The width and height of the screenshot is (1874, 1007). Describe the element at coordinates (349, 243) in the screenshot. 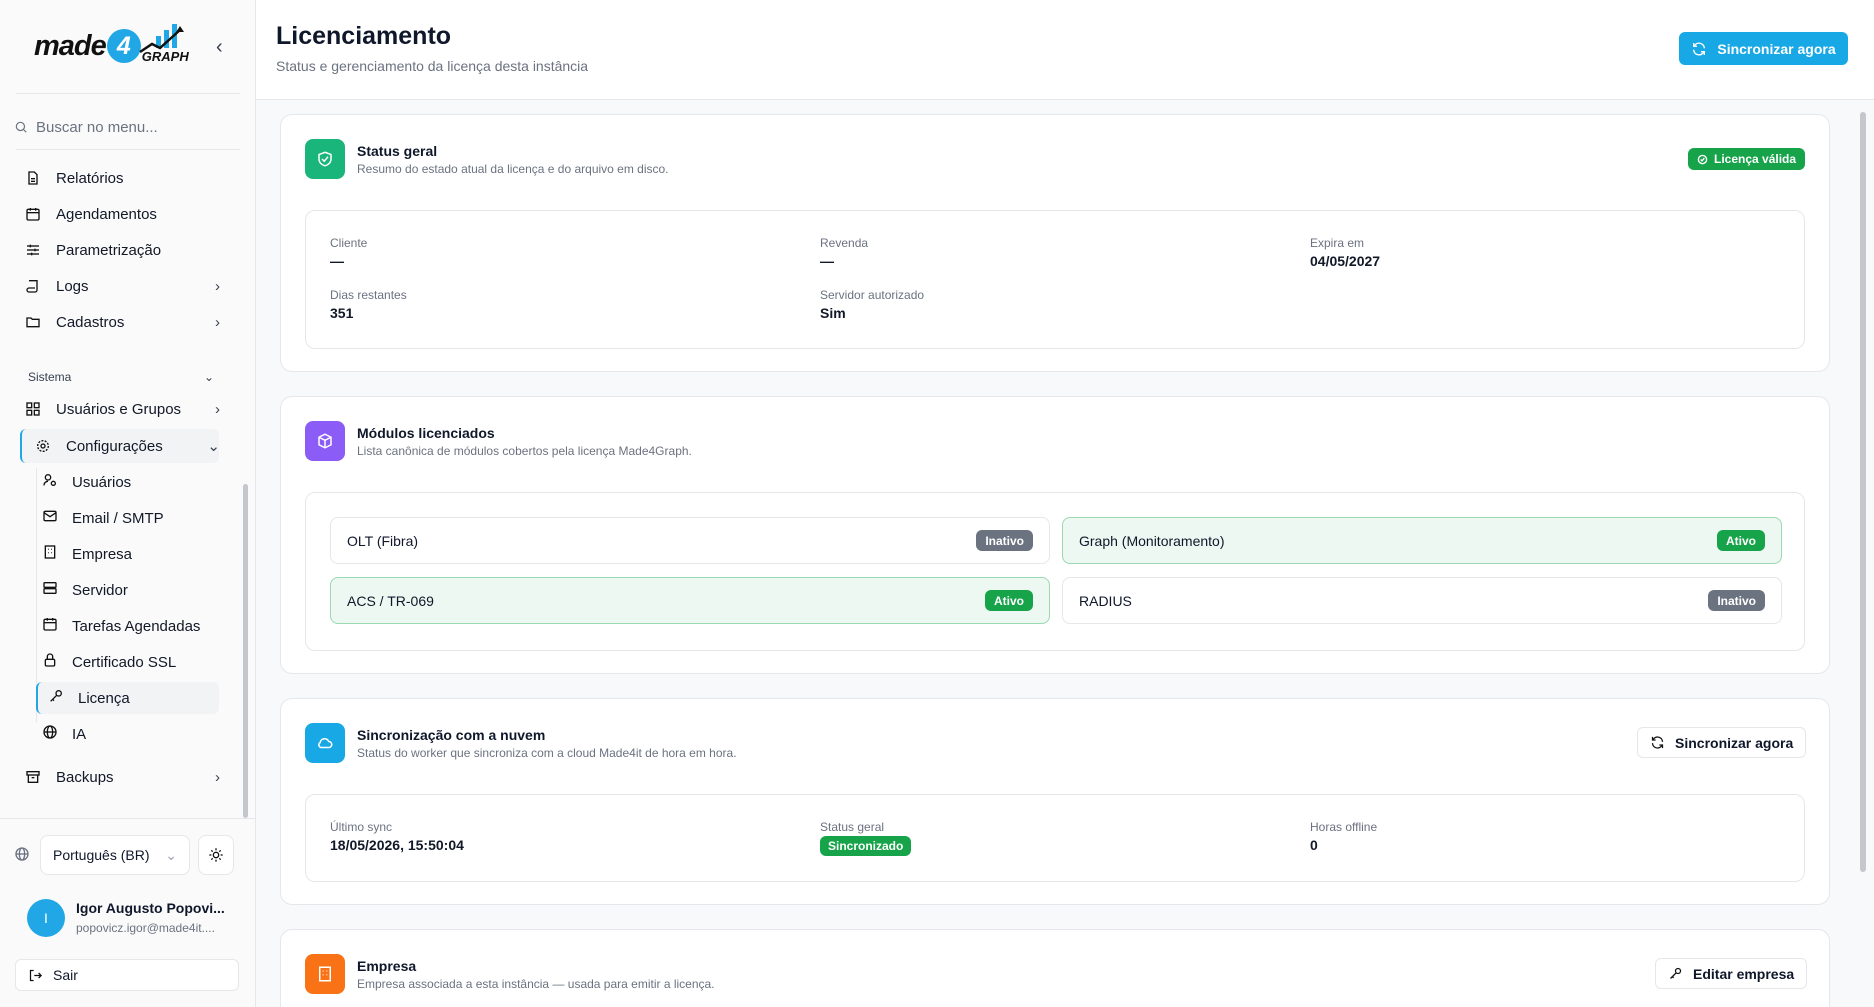

I see `field-label: Cliente` at that location.